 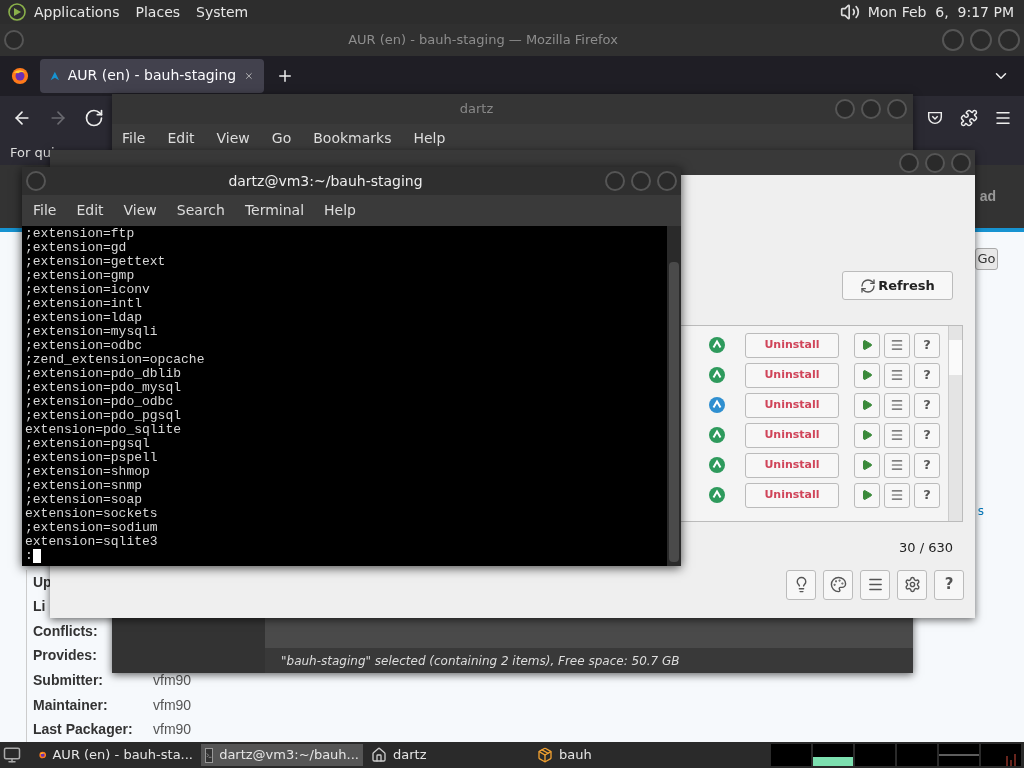 I want to click on text-cursor, so click(x=36, y=556).